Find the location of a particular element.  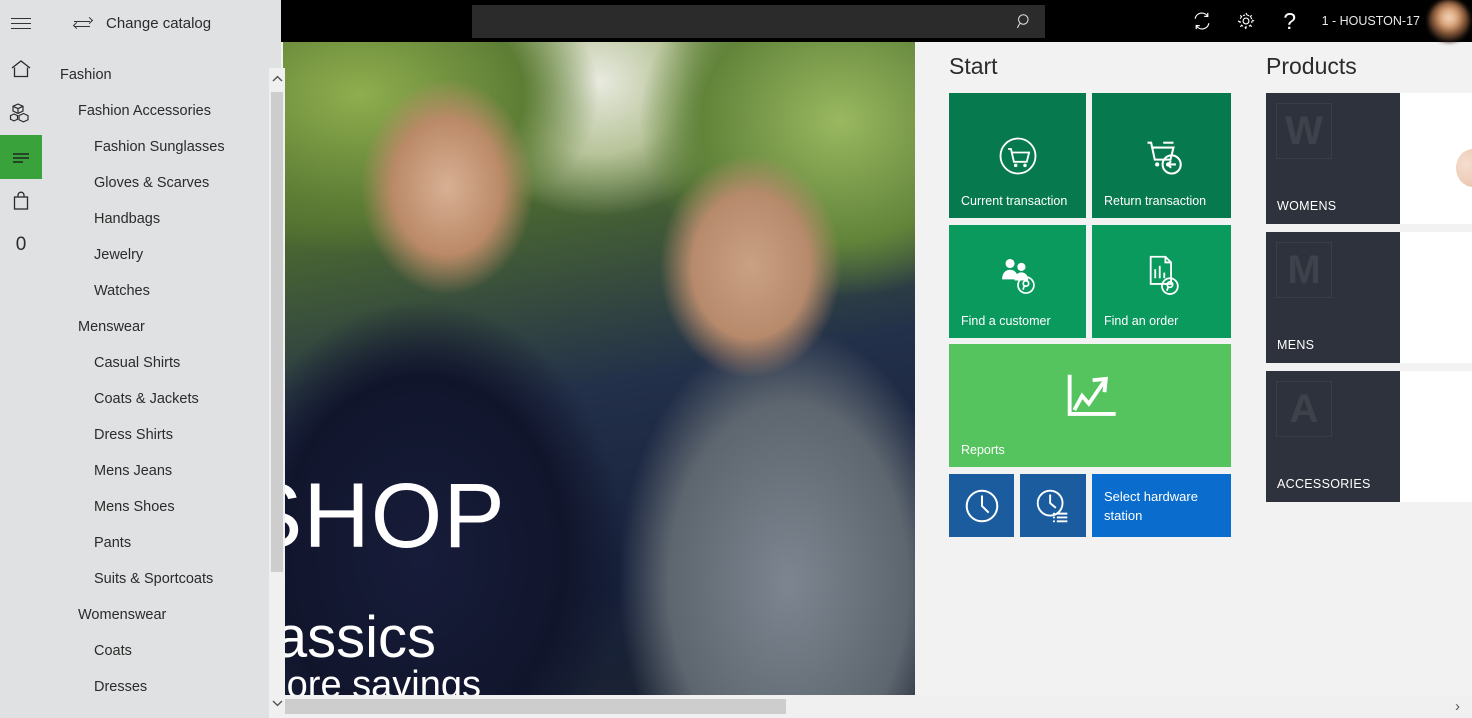

tile-label: Find an order is located at coordinates (1141, 321).